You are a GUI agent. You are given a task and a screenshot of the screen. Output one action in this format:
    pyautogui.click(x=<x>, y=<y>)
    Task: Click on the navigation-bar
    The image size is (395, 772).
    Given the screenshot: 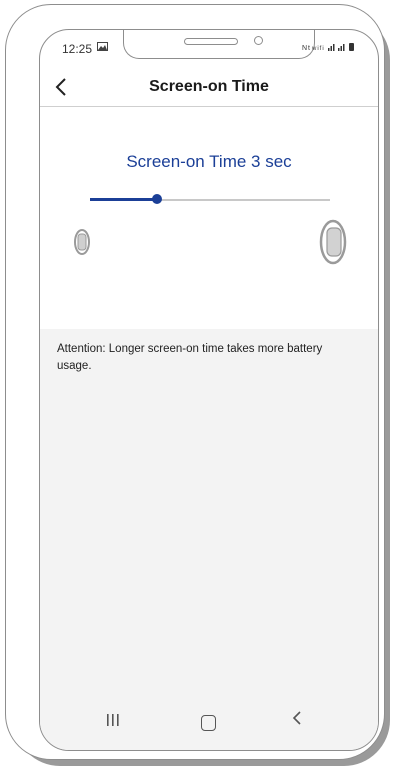 What is the action you would take?
    pyautogui.click(x=209, y=723)
    